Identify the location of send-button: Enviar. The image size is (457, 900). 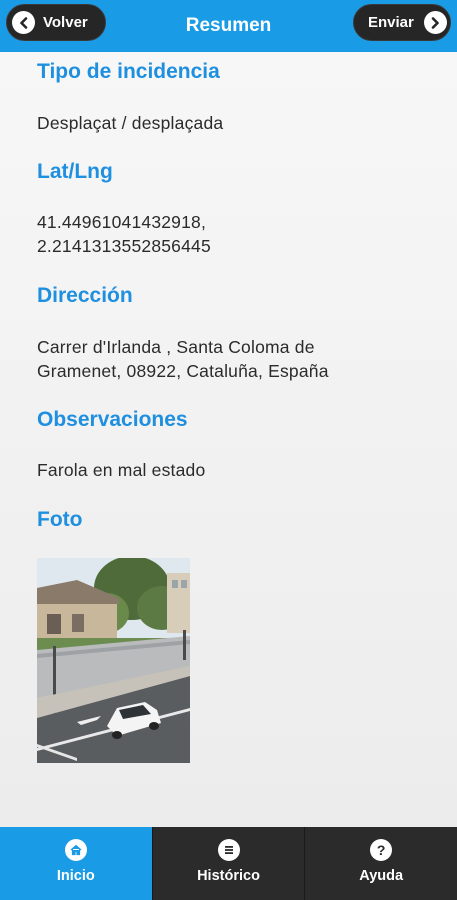
(402, 22).